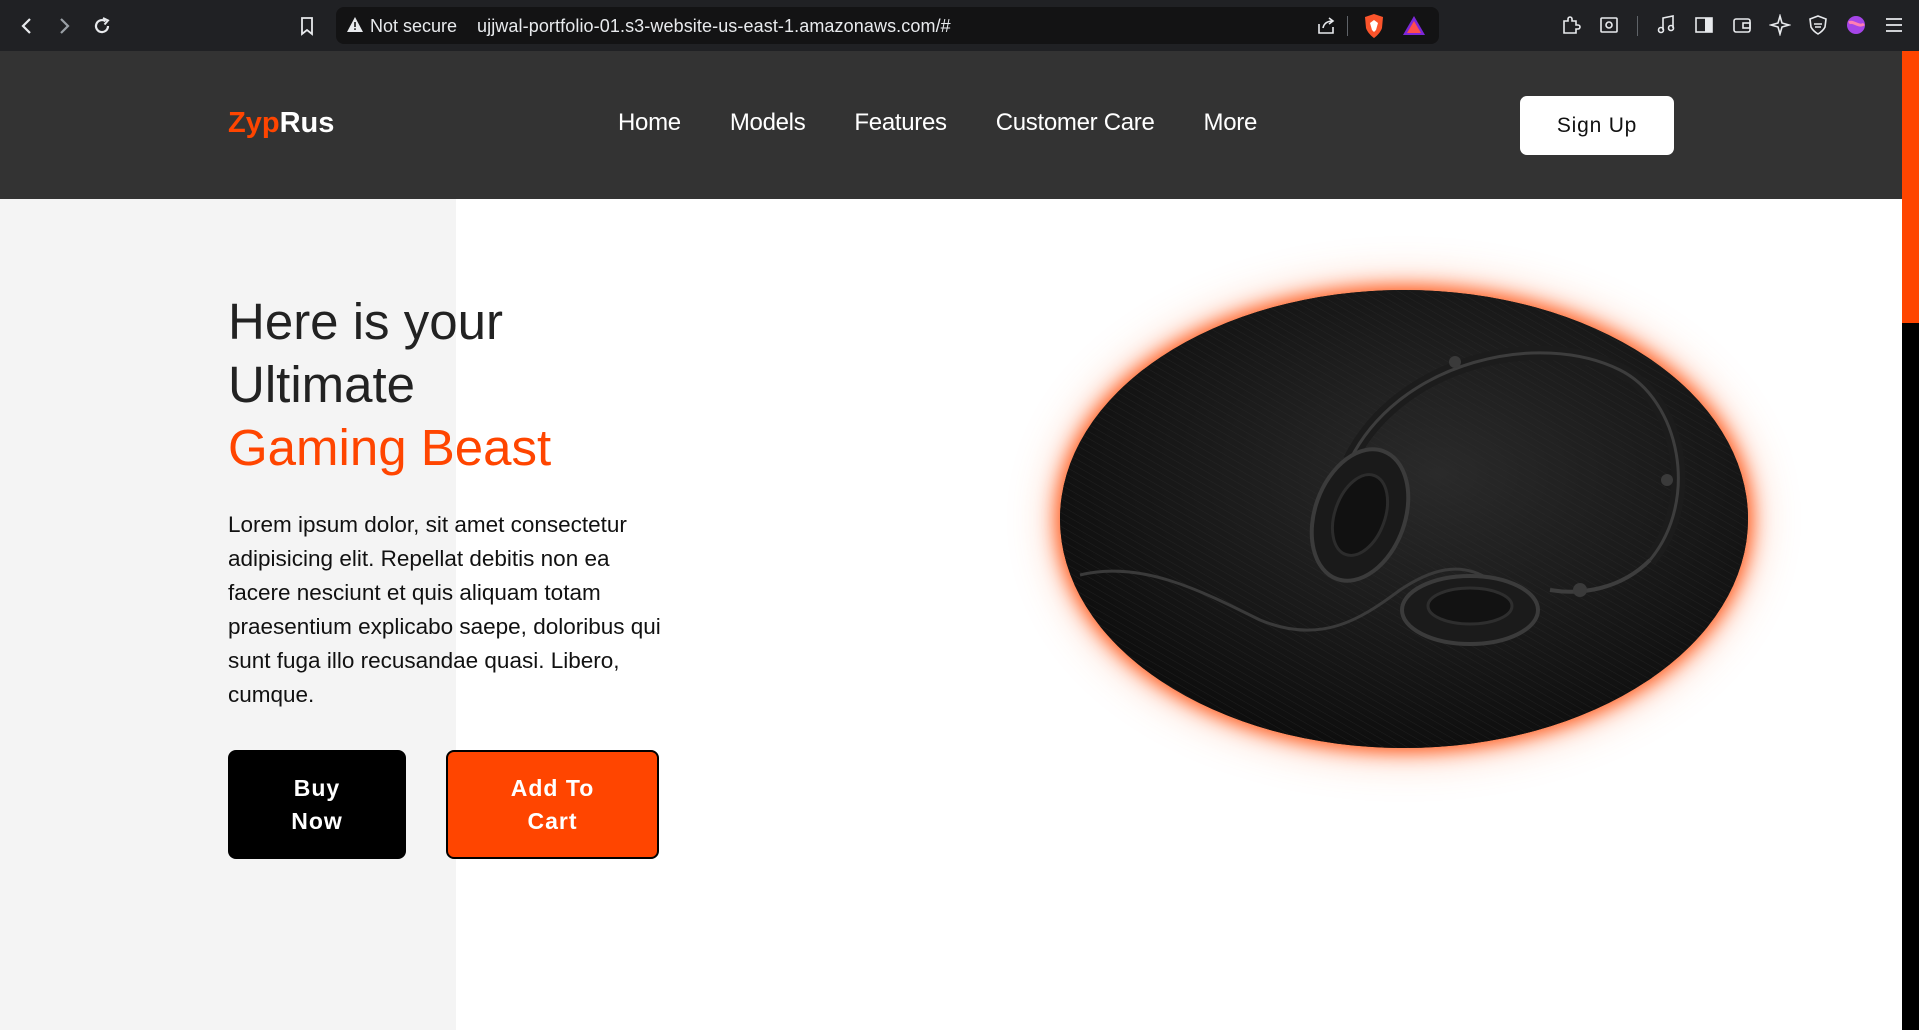 The image size is (1919, 1030). Describe the element at coordinates (1704, 25) in the screenshot. I see `sidebar-icon` at that location.